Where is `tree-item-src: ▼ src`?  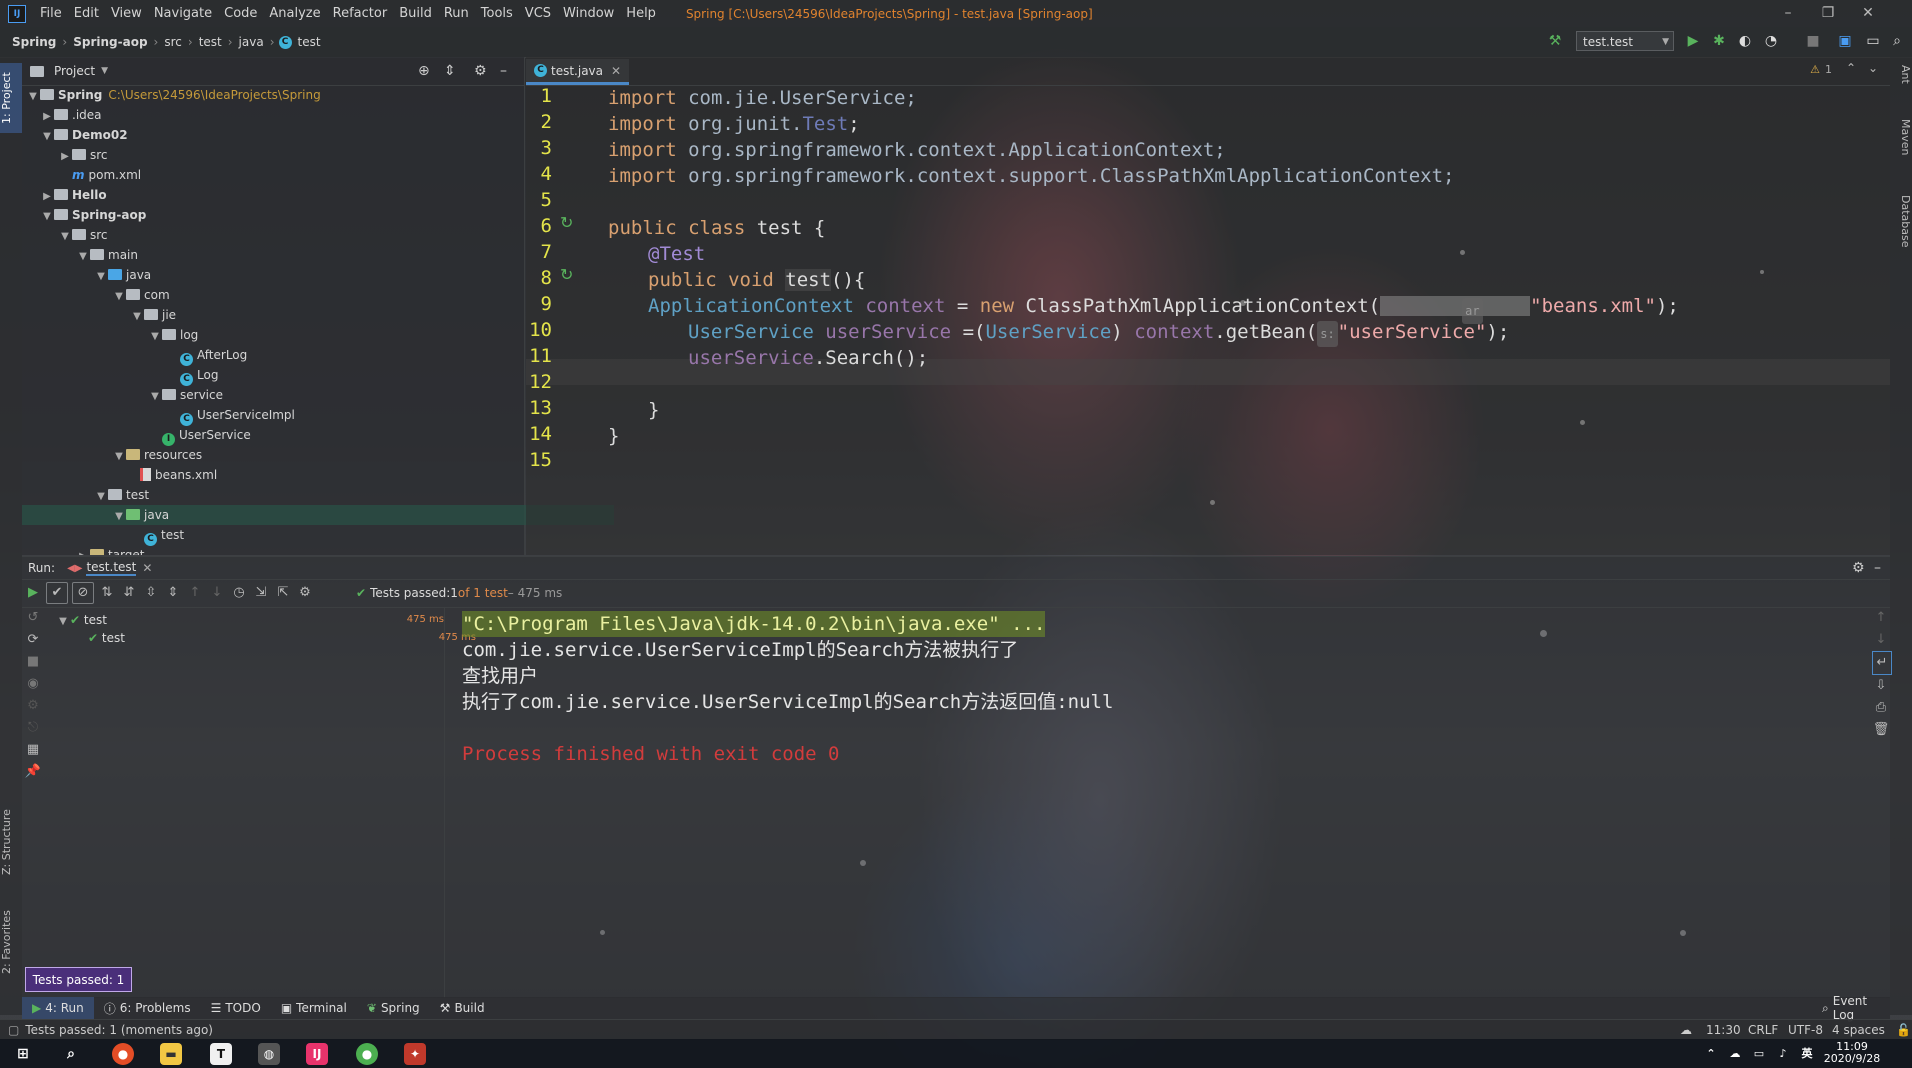 tree-item-src: ▼ src is located at coordinates (291, 235).